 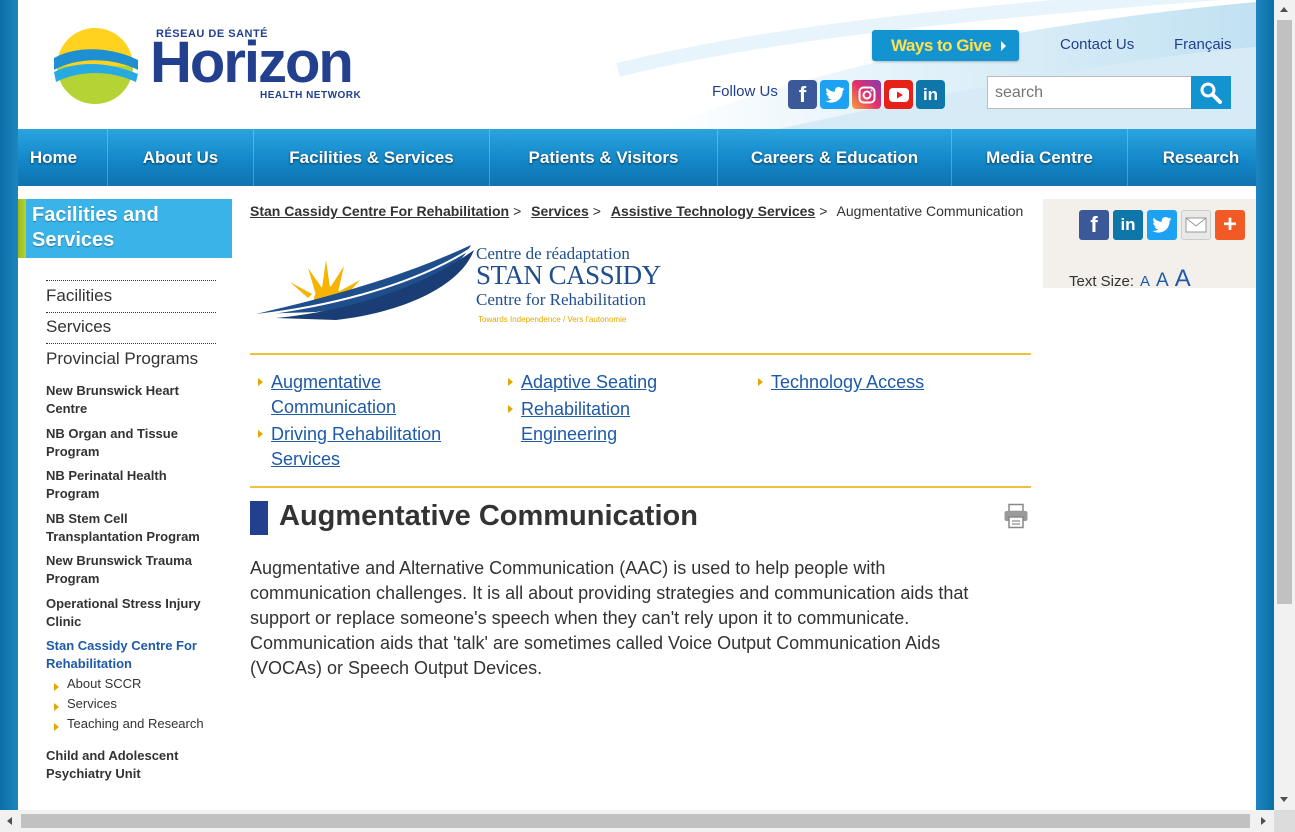 What do you see at coordinates (568, 275) in the screenshot?
I see `sccr-name: STAN CASSIDY` at bounding box center [568, 275].